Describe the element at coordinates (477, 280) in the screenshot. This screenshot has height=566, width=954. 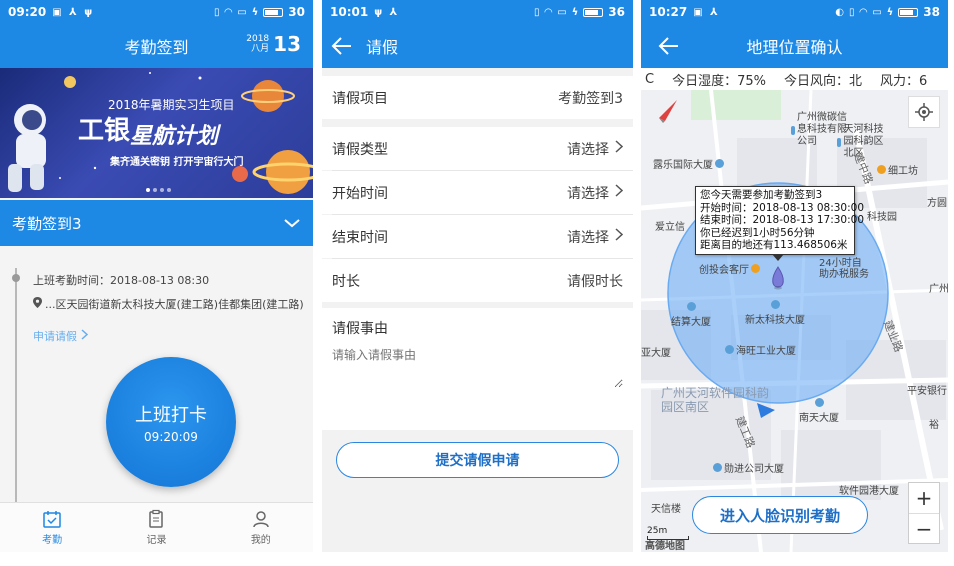
I see `duration-row: 时长 请假时长` at that location.